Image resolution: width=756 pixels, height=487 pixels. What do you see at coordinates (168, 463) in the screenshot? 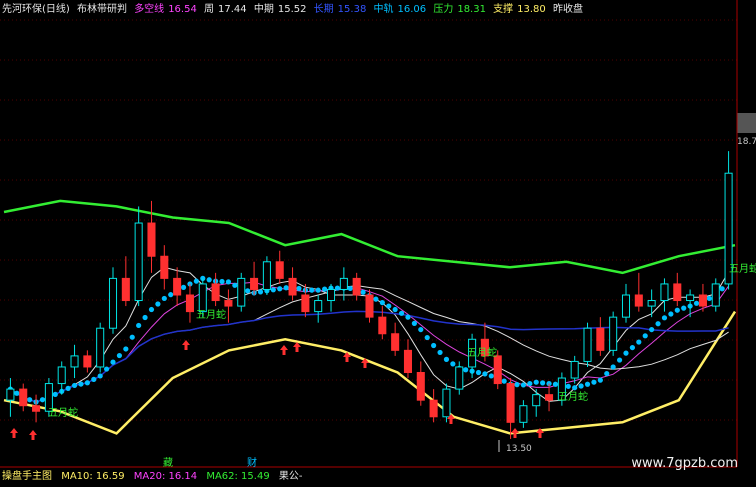
I see `bottom-label: 藏` at bounding box center [168, 463].